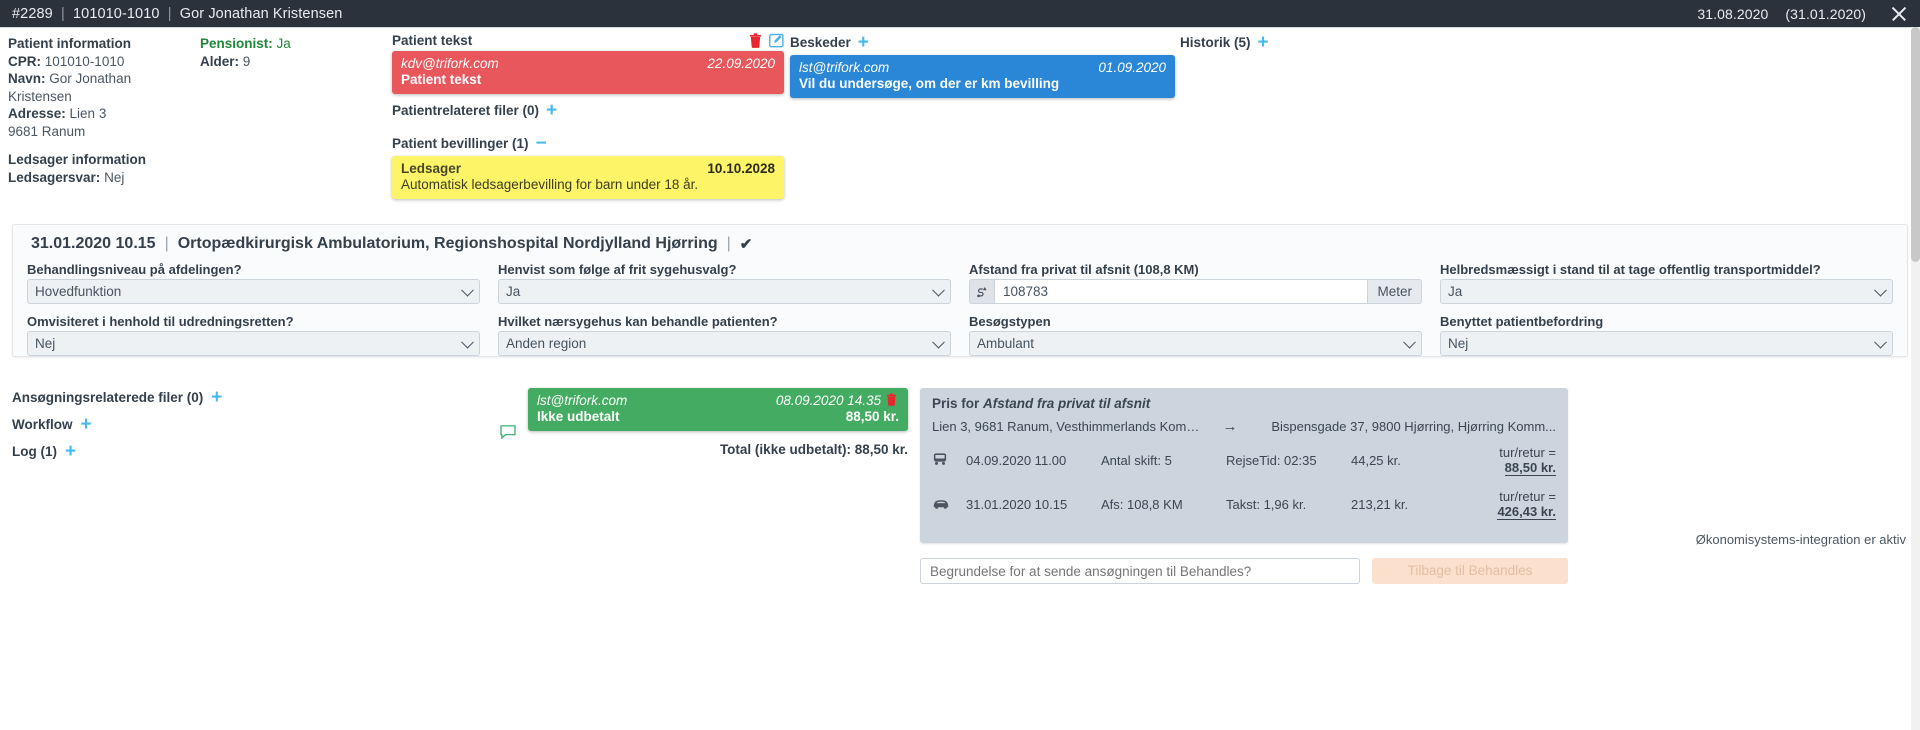 This screenshot has height=730, width=1920. I want to click on ledsagersvar-row: Ledsagersvar: Nej, so click(100, 178).